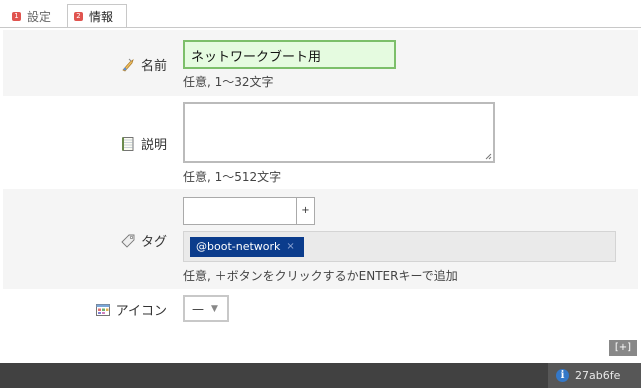 Image resolution: width=641 pixels, height=388 pixels. Describe the element at coordinates (128, 144) in the screenshot. I see `notebook-icon` at that location.